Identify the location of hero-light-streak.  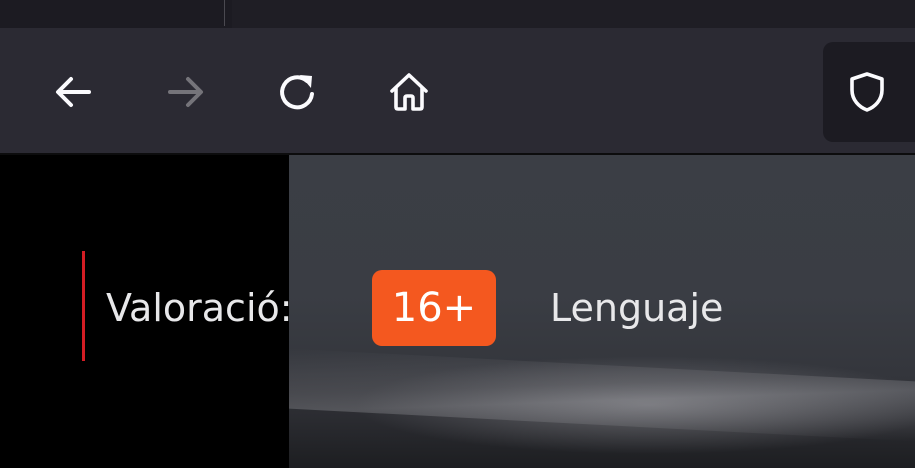
(602, 395).